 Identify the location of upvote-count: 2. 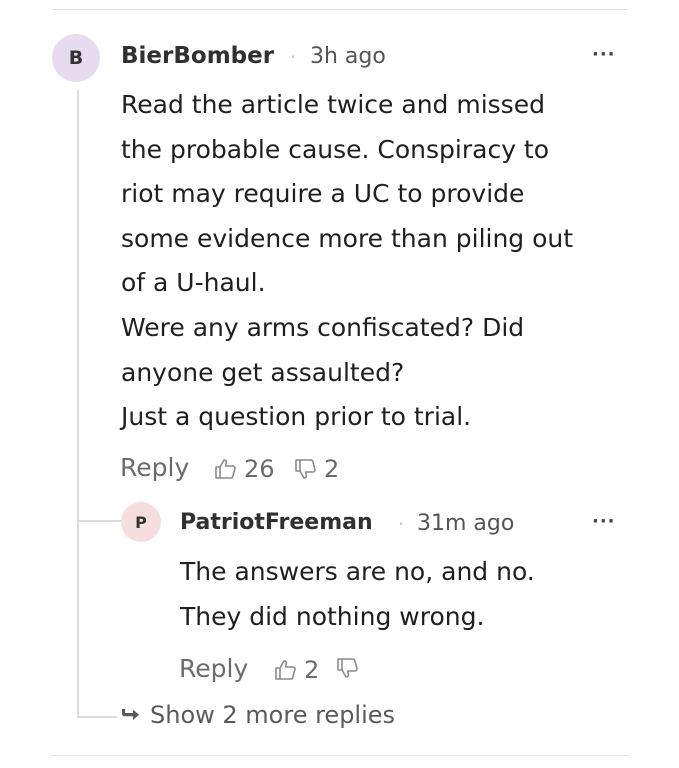
(312, 670).